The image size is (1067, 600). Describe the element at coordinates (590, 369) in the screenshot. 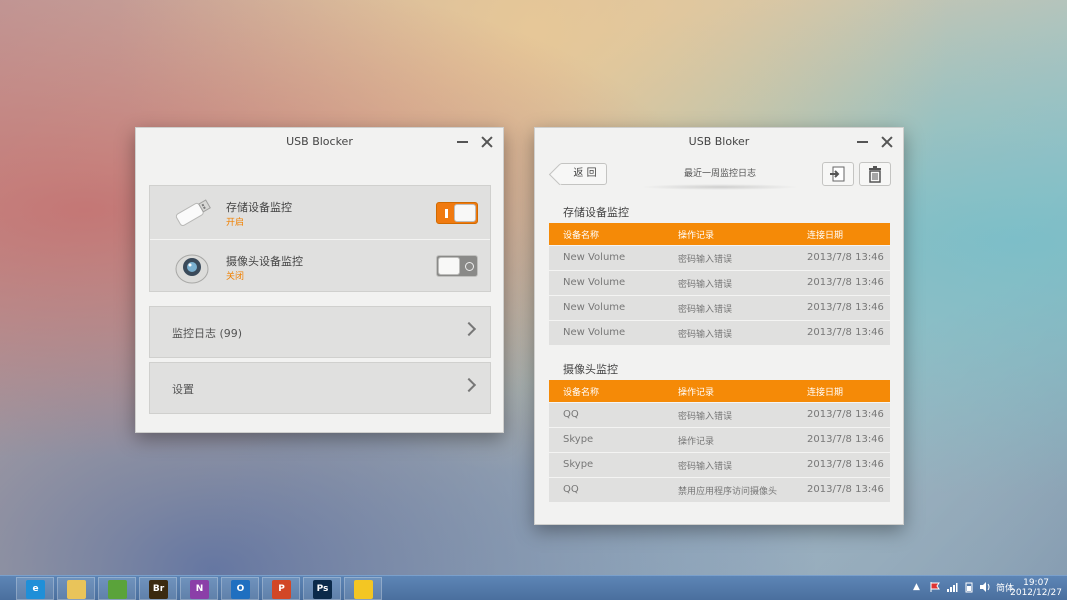

I see `camera-section-title: 摄像头监控` at that location.